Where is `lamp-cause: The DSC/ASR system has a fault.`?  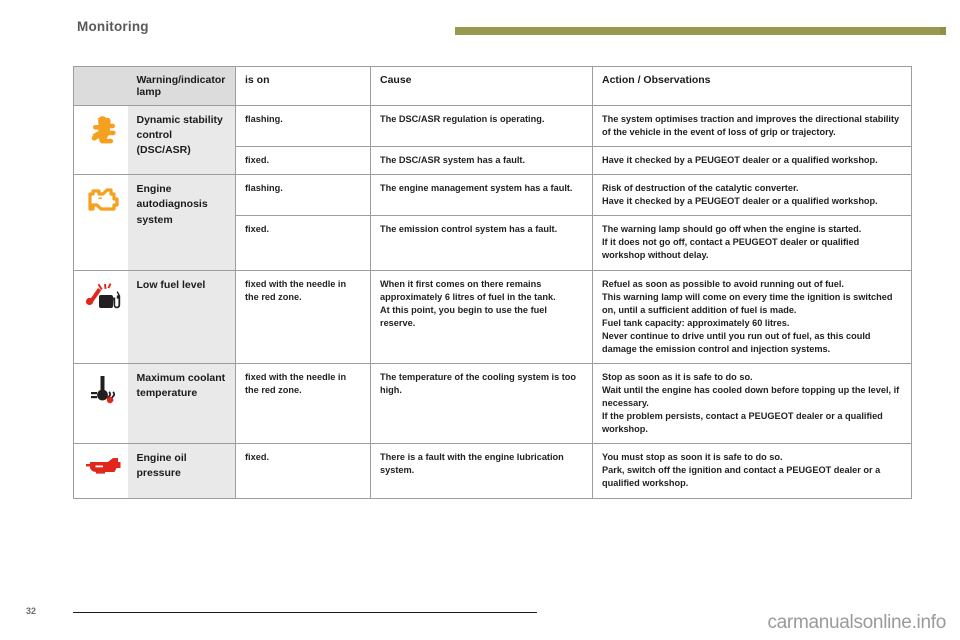
lamp-cause: The DSC/ASR system has a fault. is located at coordinates (481, 161).